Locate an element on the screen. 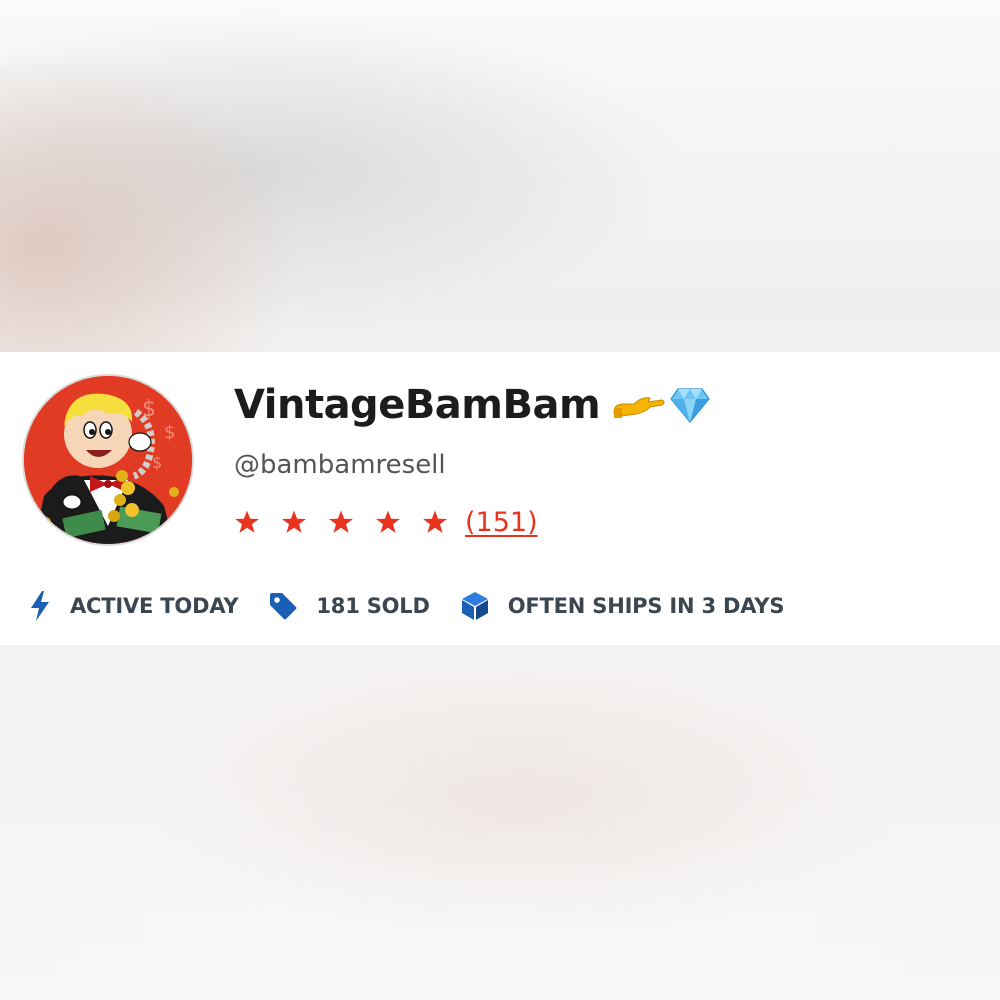 The image size is (1000, 1000). stat-sold: 181 SOLD is located at coordinates (349, 606).